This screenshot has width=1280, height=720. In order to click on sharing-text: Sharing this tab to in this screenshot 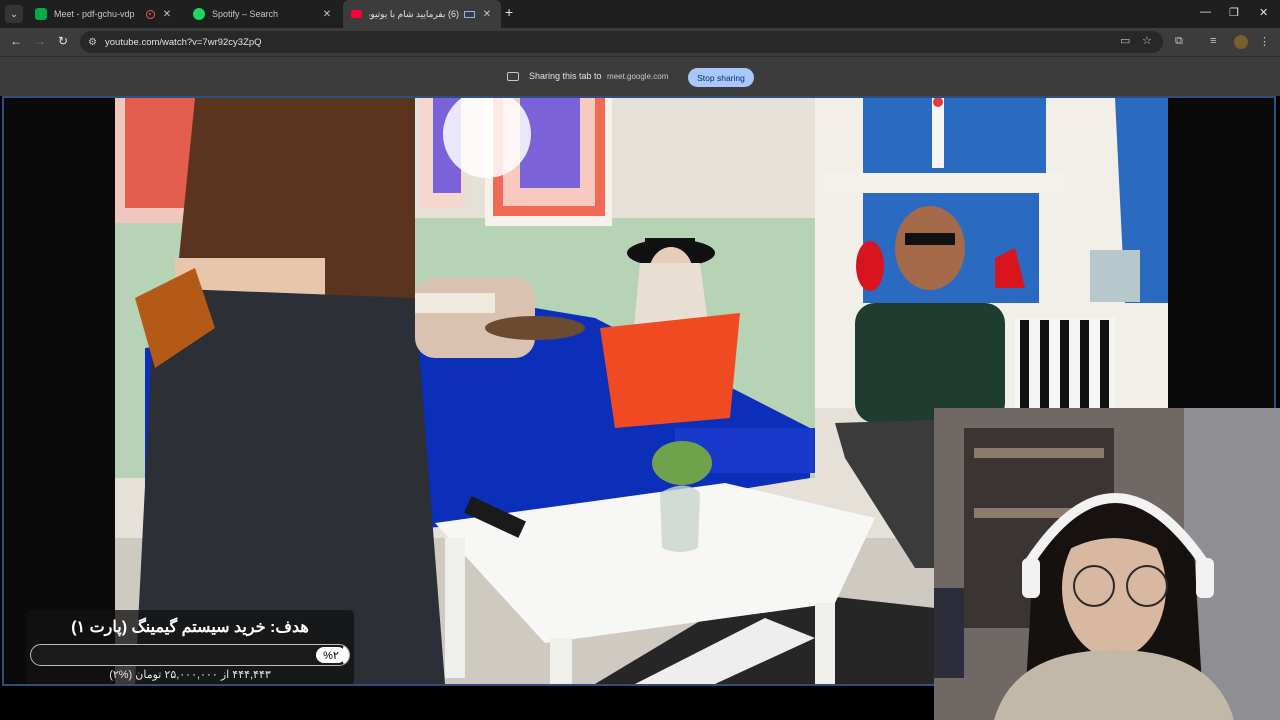, I will do `click(565, 76)`.